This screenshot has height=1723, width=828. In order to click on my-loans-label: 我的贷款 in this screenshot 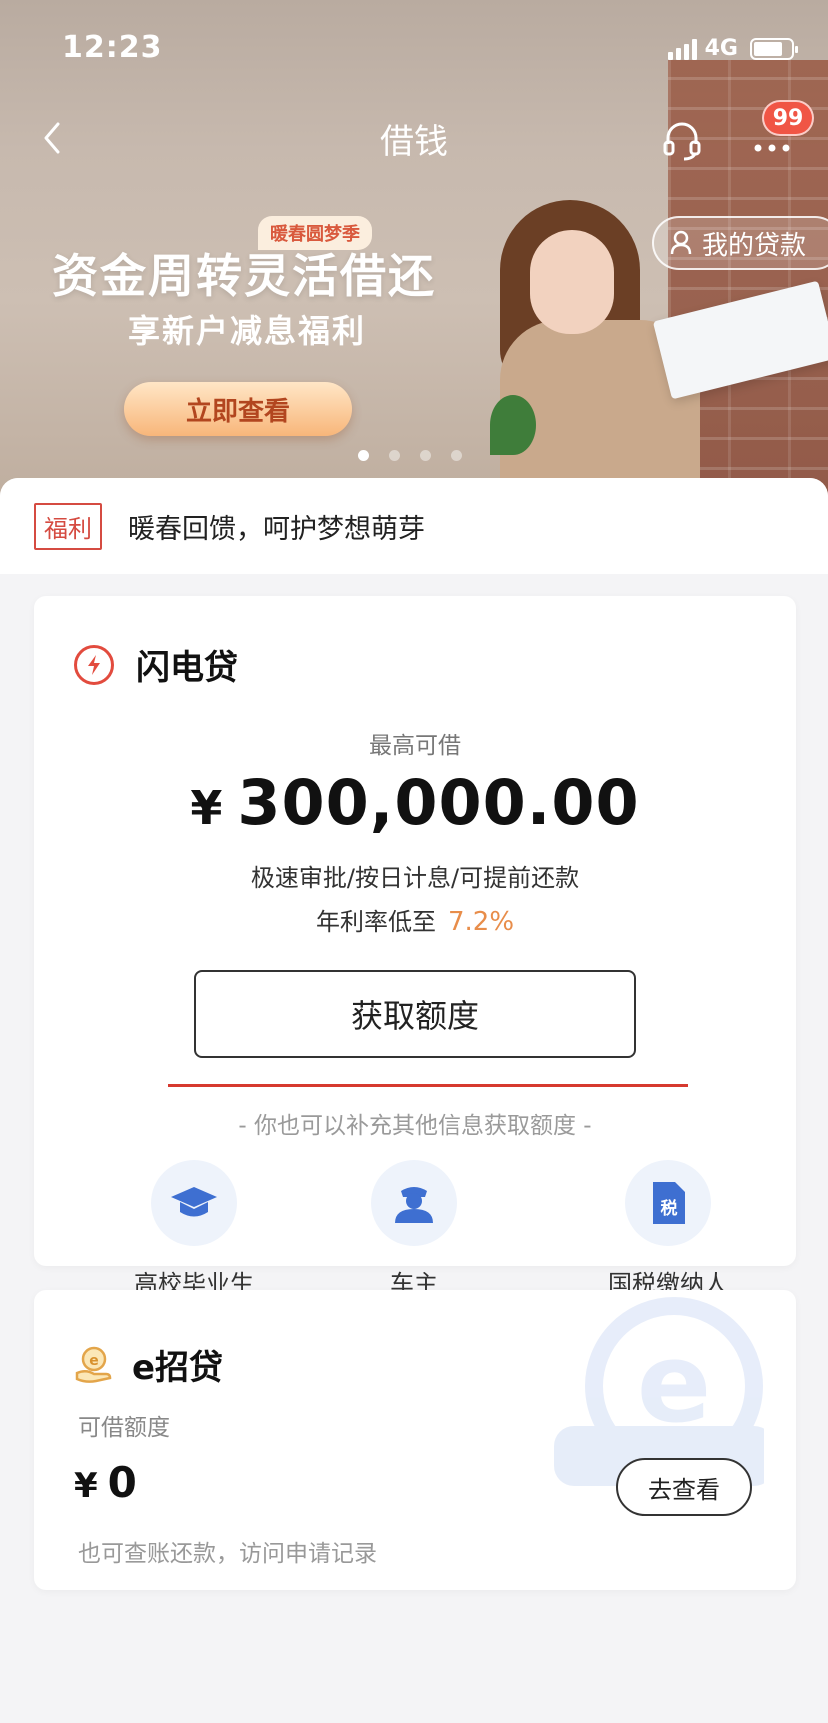, I will do `click(754, 245)`.